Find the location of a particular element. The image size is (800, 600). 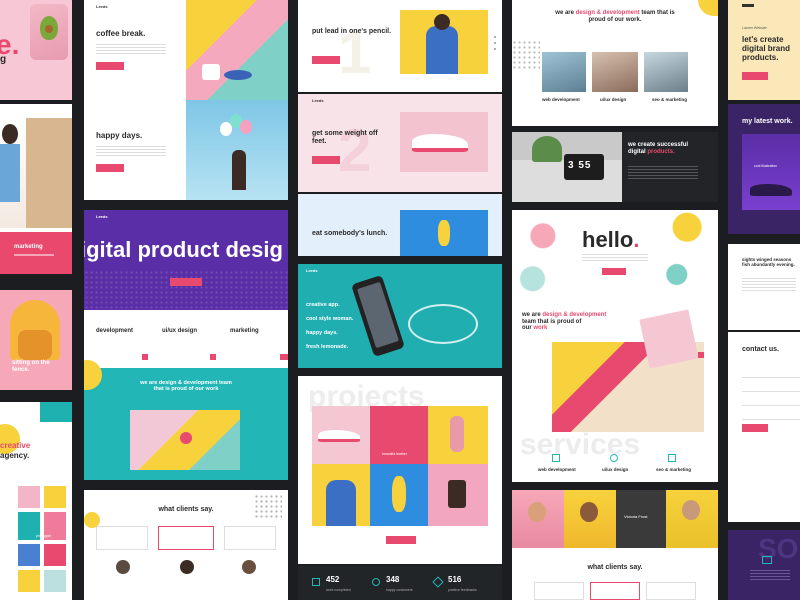

contact-field-message is located at coordinates (771, 416).